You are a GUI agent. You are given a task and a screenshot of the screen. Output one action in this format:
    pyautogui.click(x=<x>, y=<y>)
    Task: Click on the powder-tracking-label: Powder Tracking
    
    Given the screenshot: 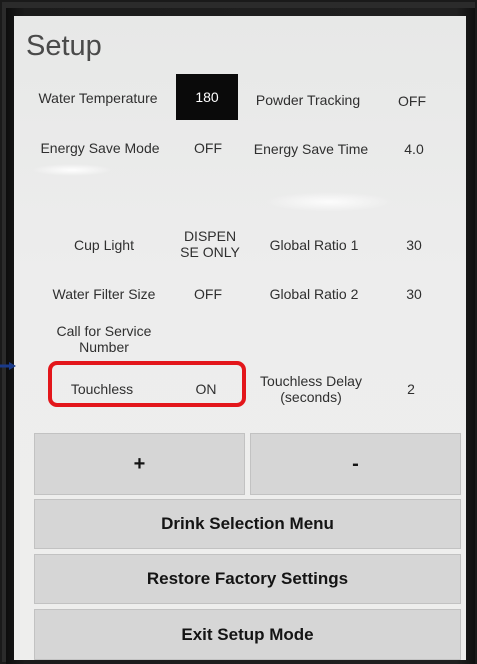 What is the action you would take?
    pyautogui.click(x=308, y=100)
    